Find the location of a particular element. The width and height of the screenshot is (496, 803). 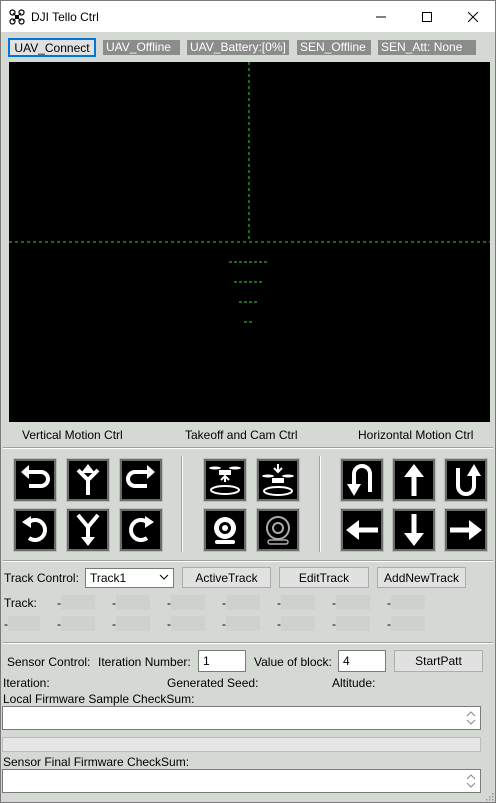

arrow-right-icon is located at coordinates (466, 530).